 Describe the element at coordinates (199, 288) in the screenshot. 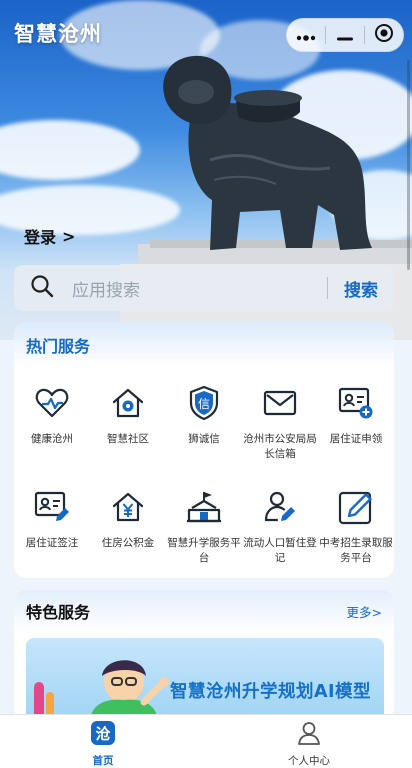

I see `search-input: 应用搜索` at that location.